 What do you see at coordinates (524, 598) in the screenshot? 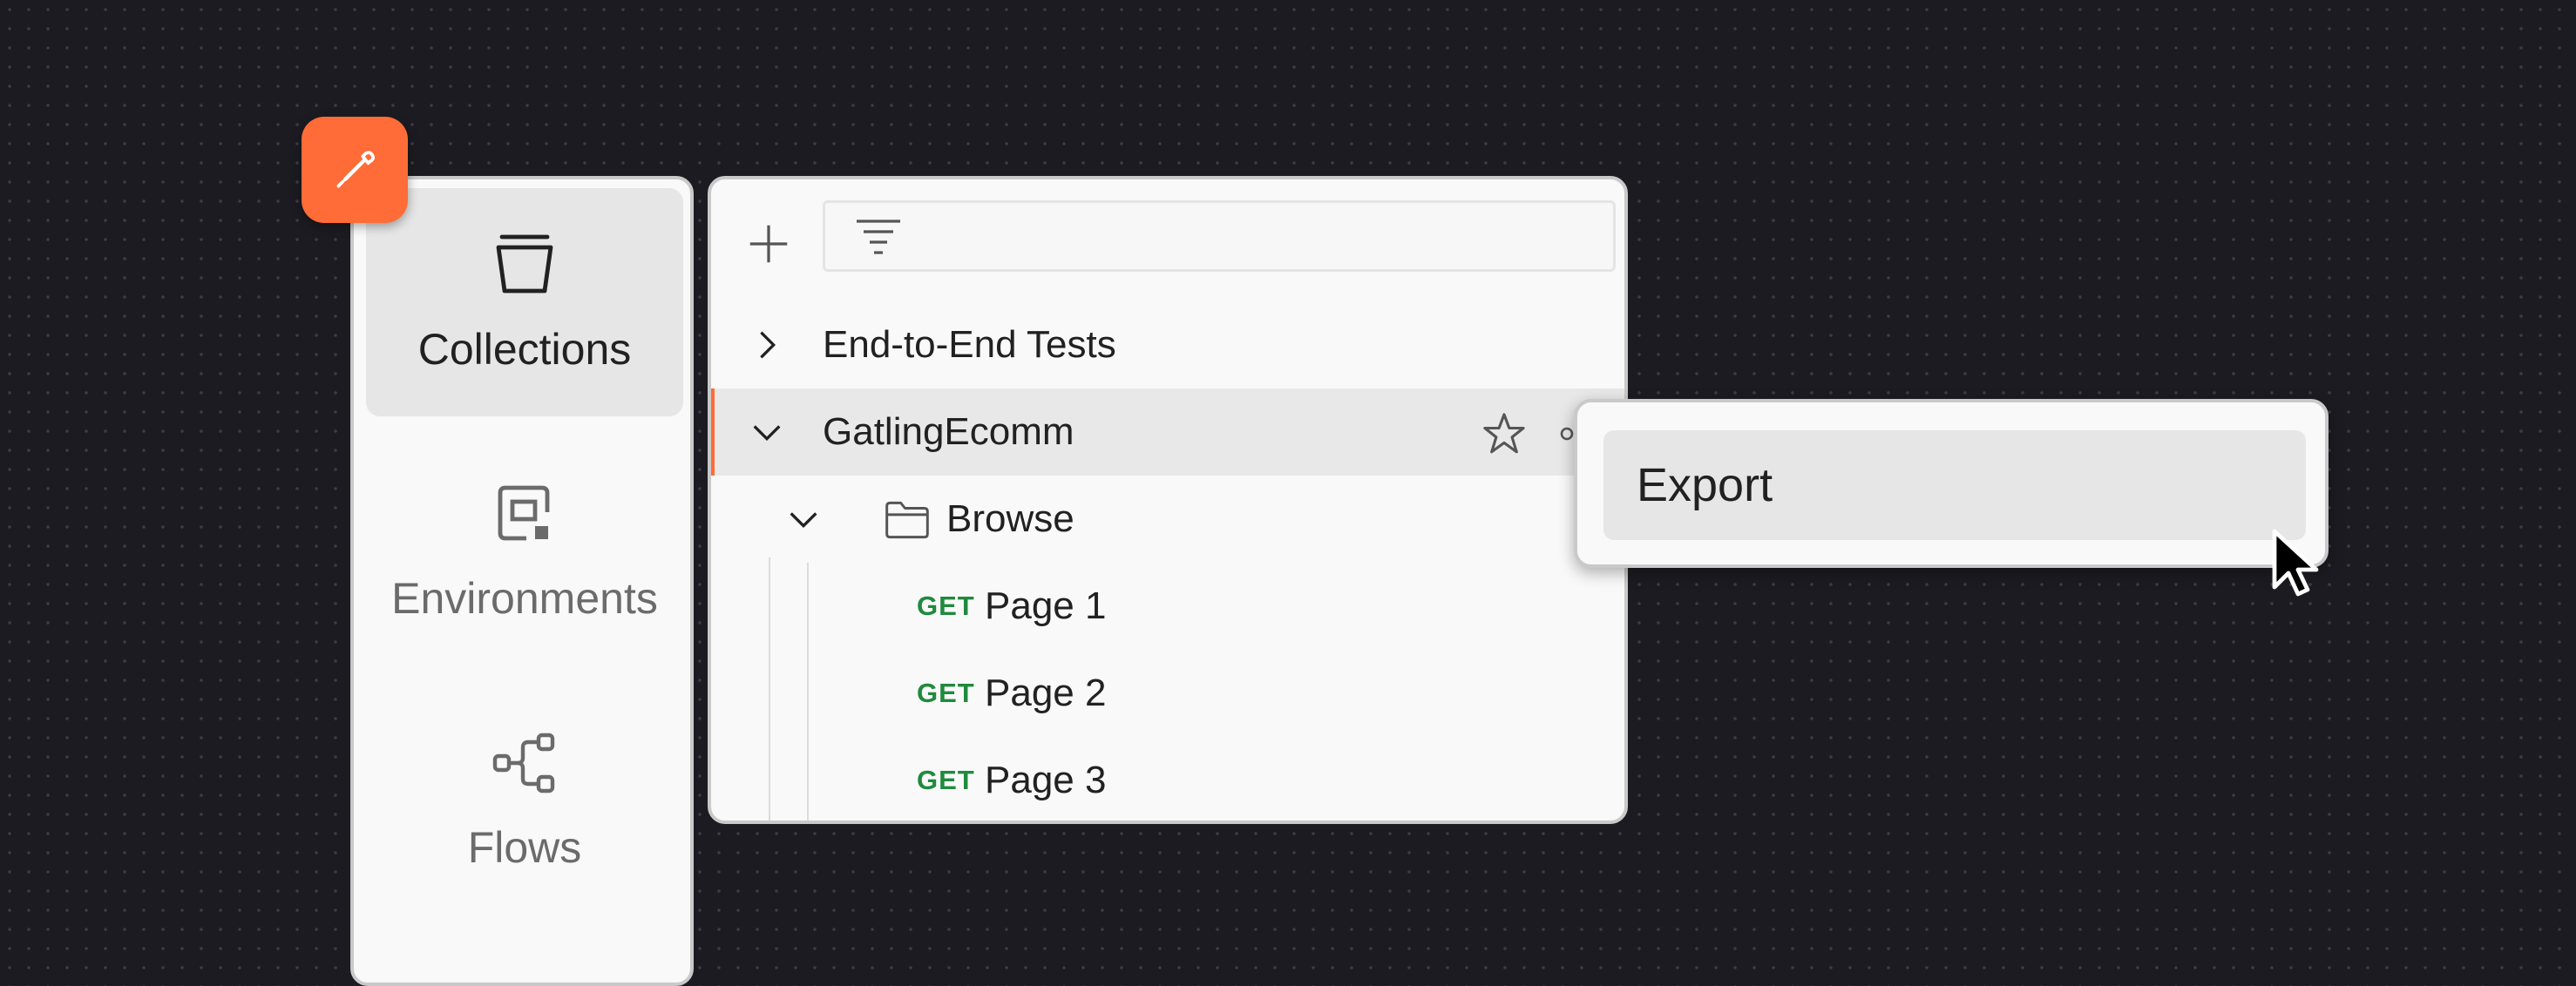
I see `sidebar-item-label: Environments` at bounding box center [524, 598].